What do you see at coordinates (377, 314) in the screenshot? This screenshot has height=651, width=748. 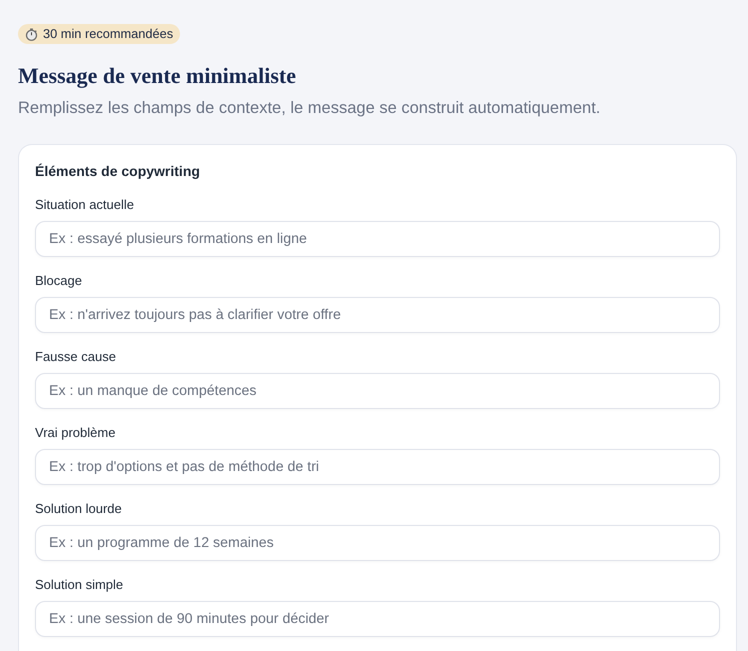 I see `text-input: Ex : n'arrivez toujours pas à clarifier votre offre` at bounding box center [377, 314].